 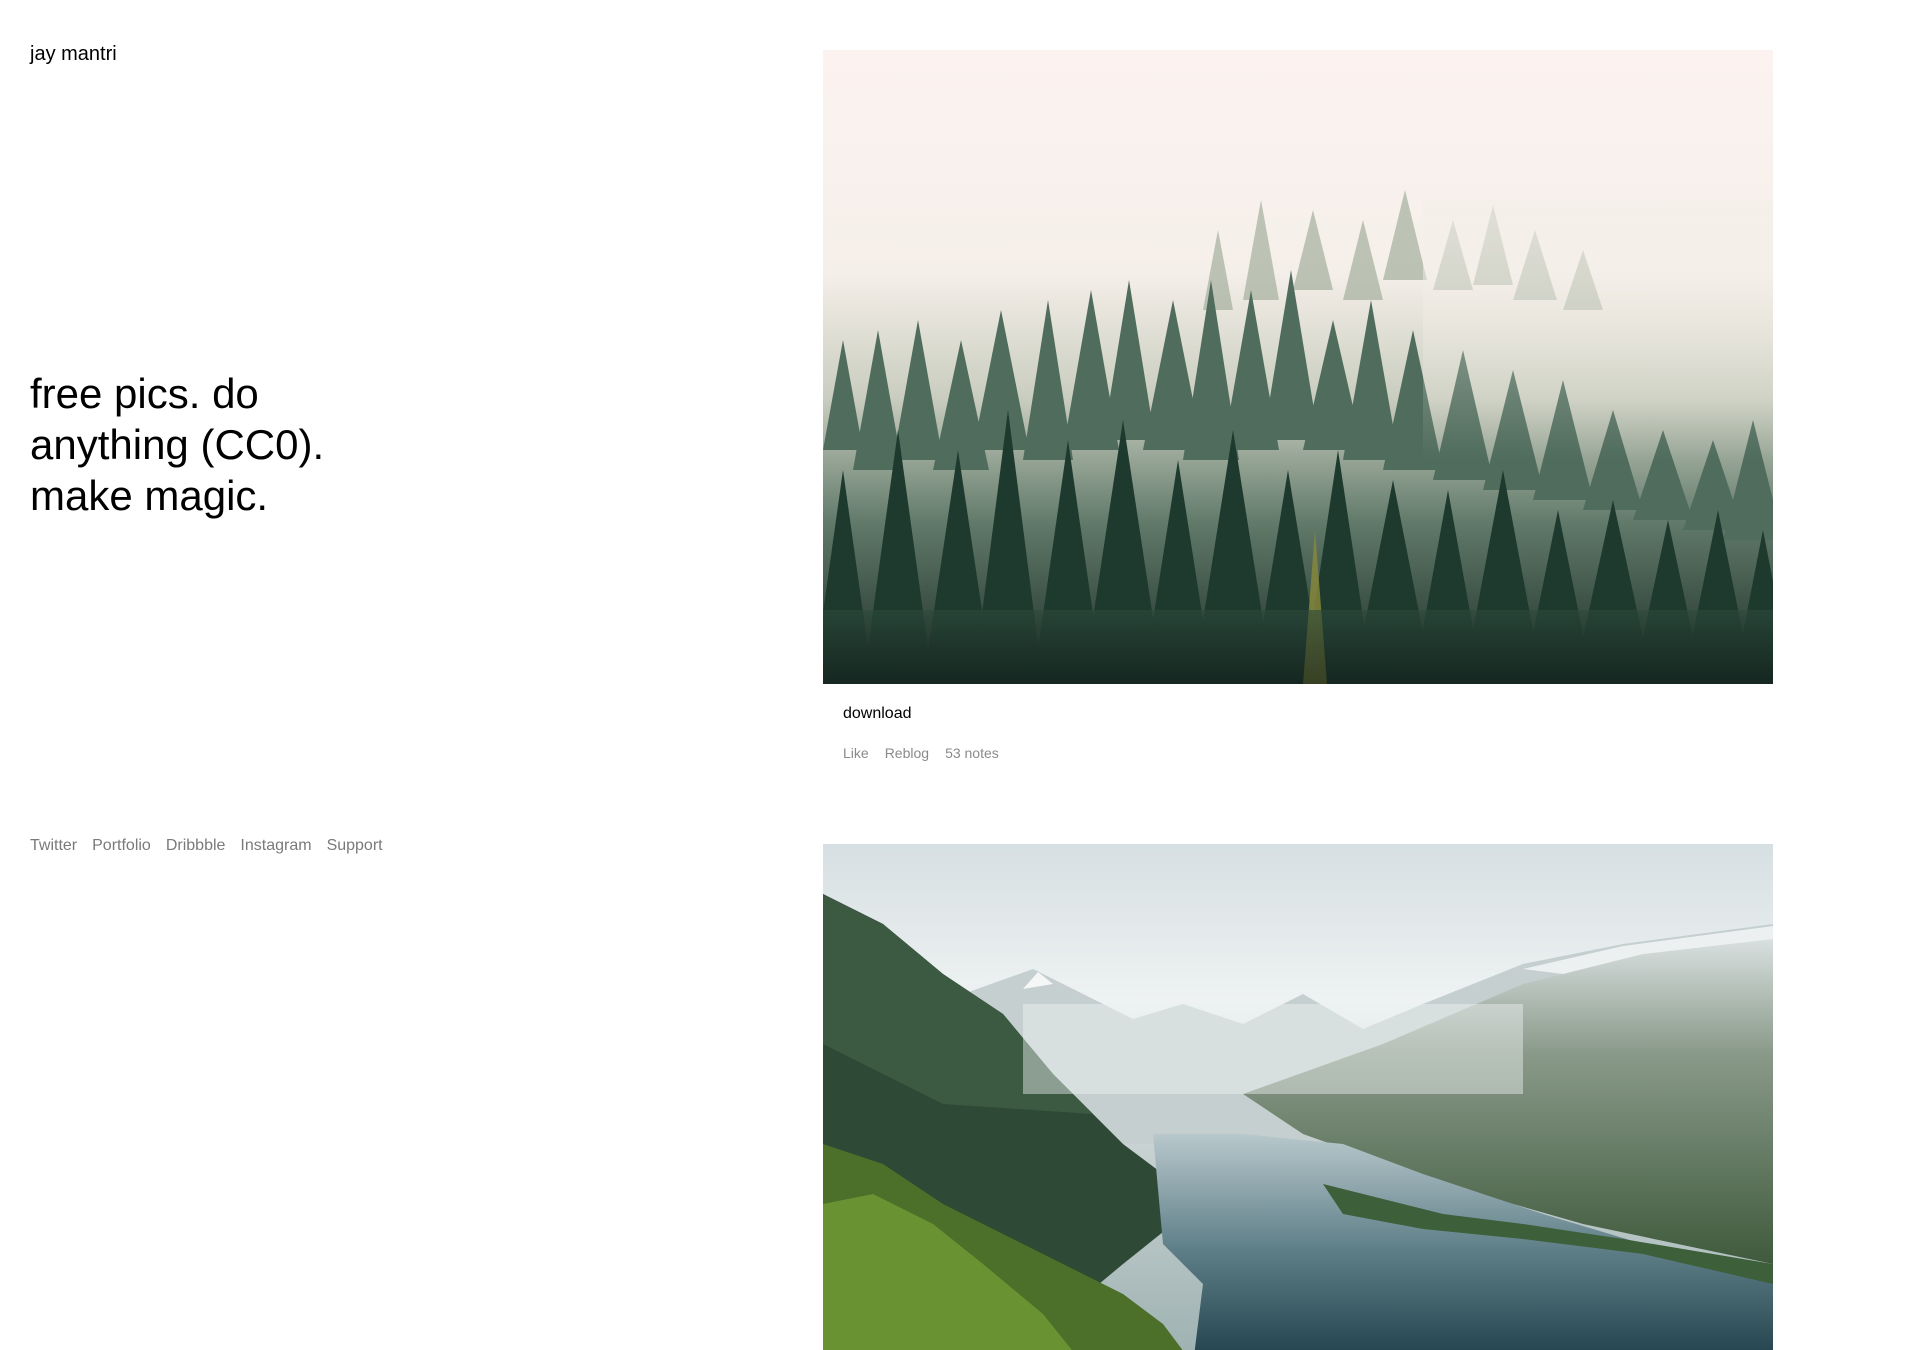 I want to click on instagram-link: Instagram, so click(x=275, y=846).